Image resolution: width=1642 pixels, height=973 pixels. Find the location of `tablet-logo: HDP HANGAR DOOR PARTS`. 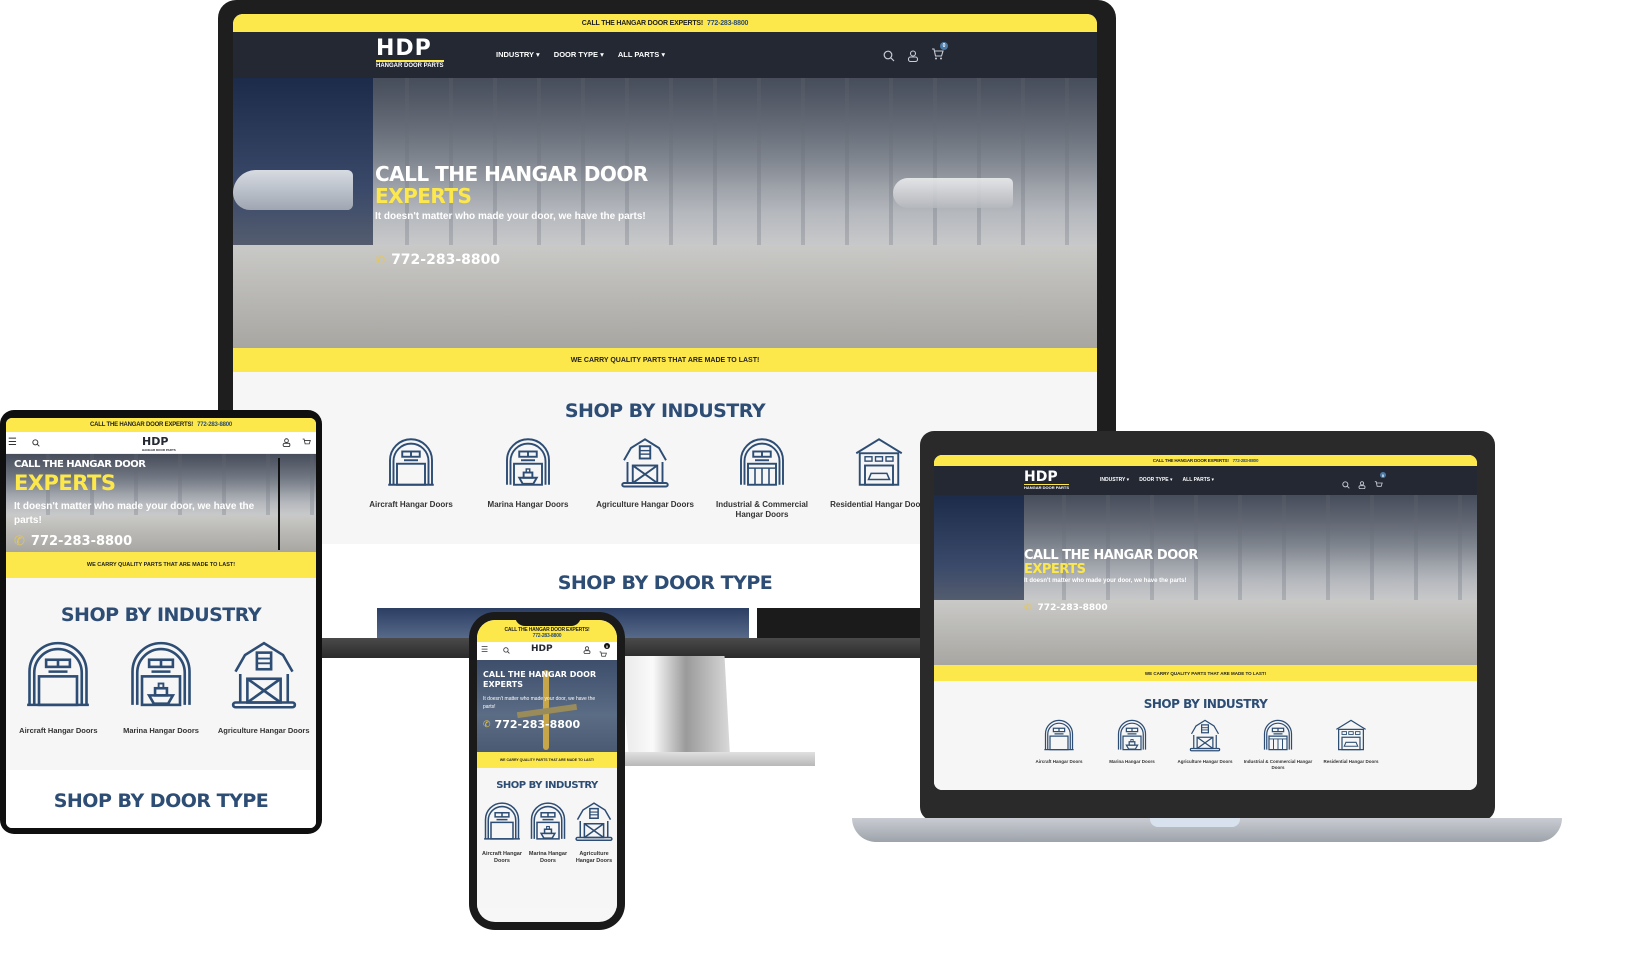

tablet-logo: HDP HANGAR DOOR PARTS is located at coordinates (159, 443).